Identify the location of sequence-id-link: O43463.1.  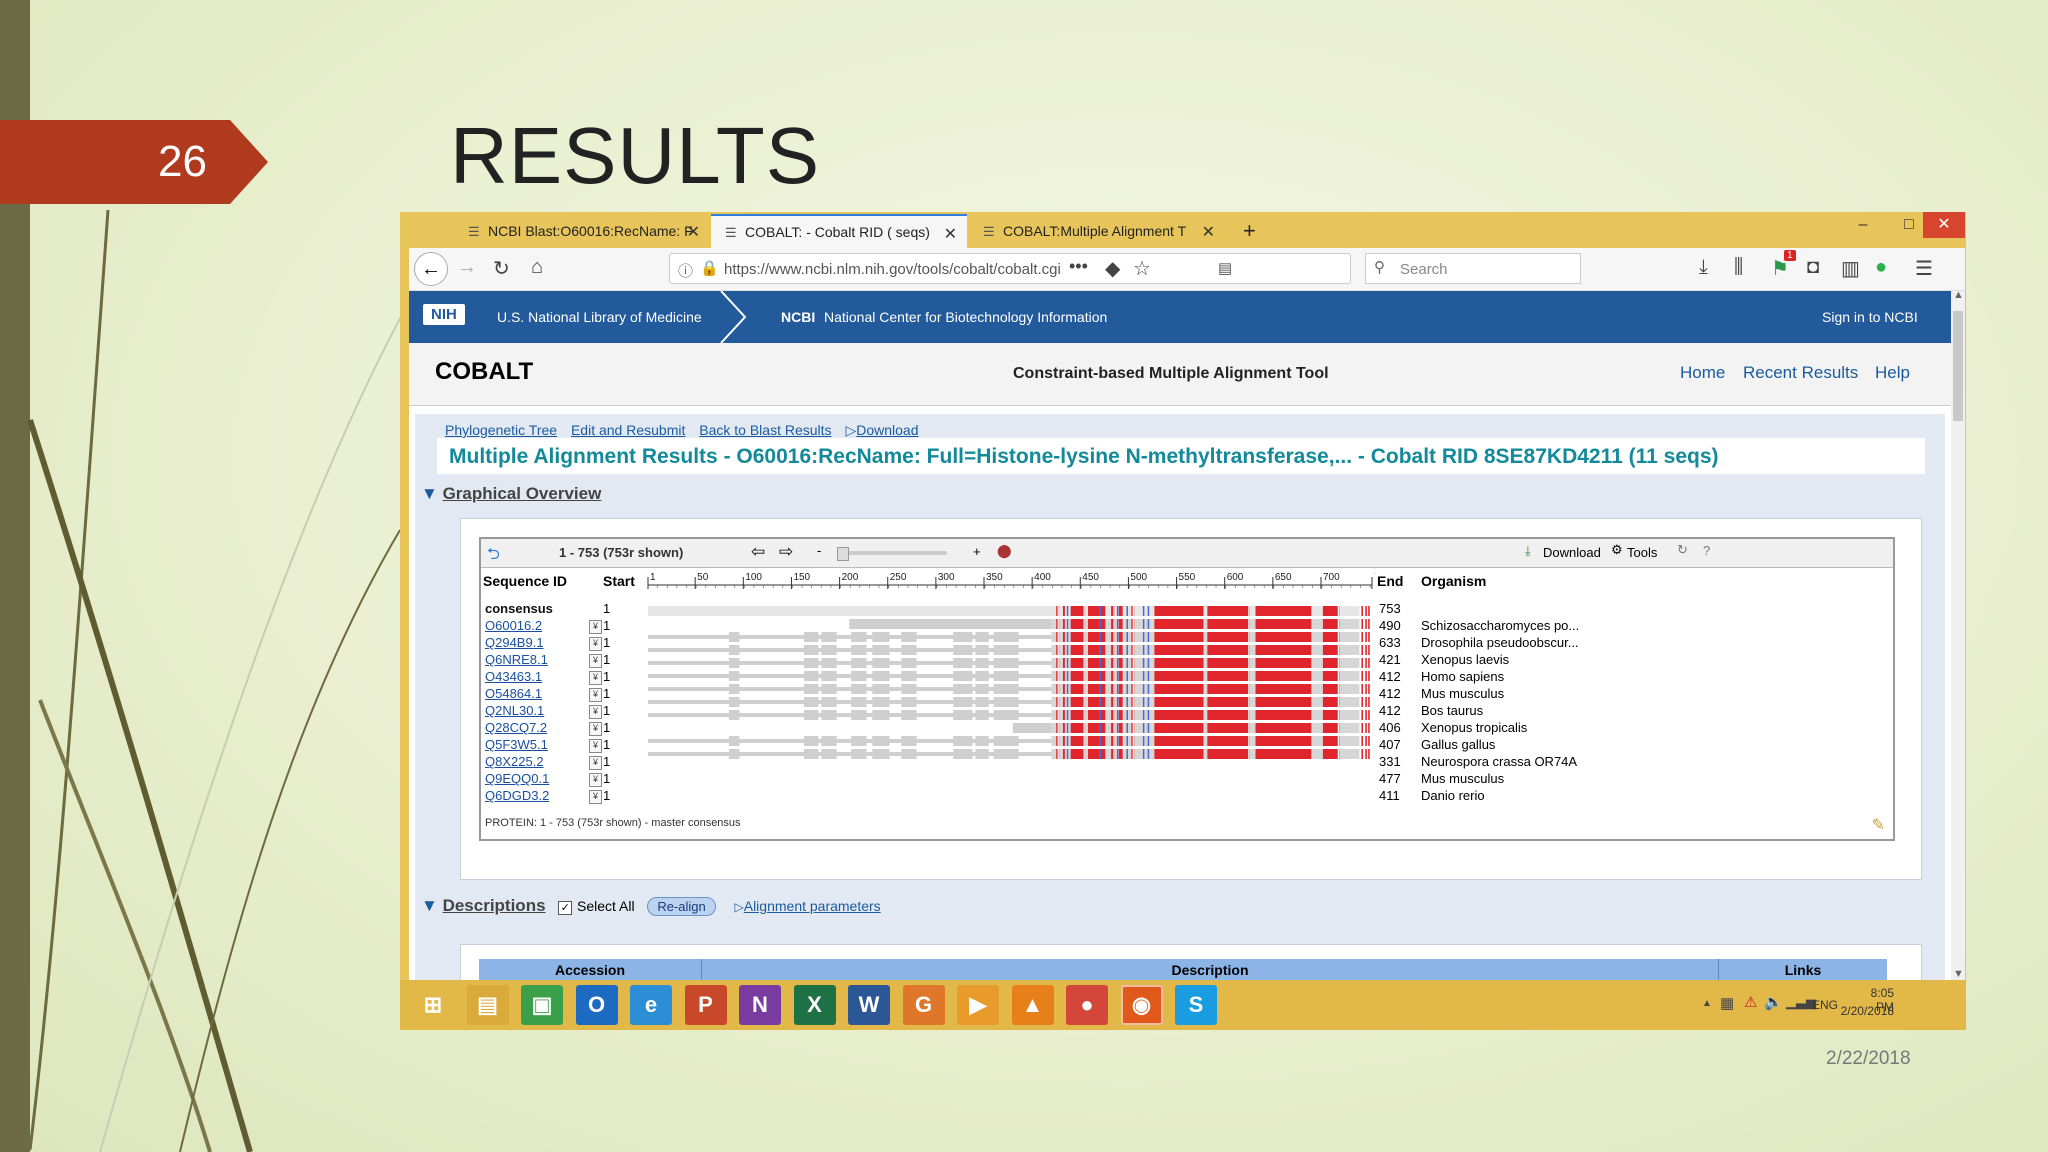
(513, 676).